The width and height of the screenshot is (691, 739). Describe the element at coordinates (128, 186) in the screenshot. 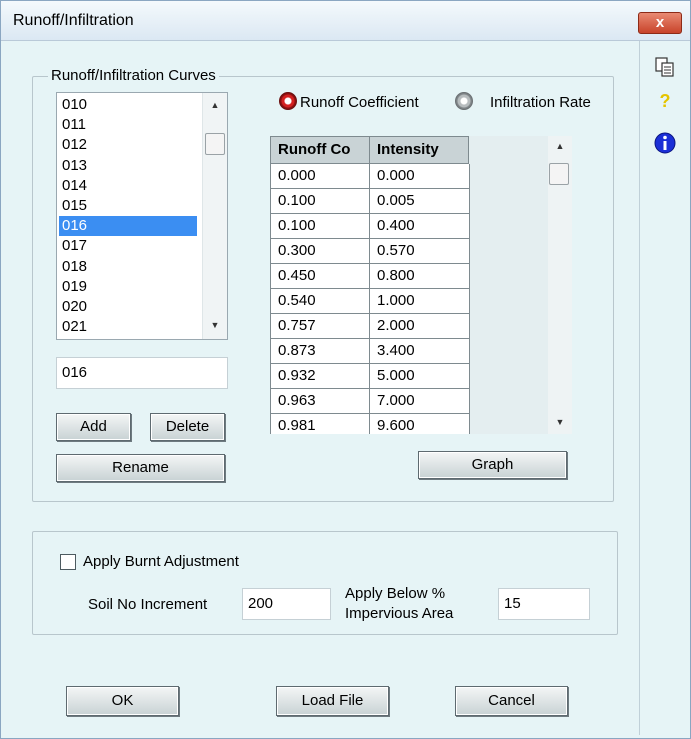

I see `curve-list-item: 014` at that location.